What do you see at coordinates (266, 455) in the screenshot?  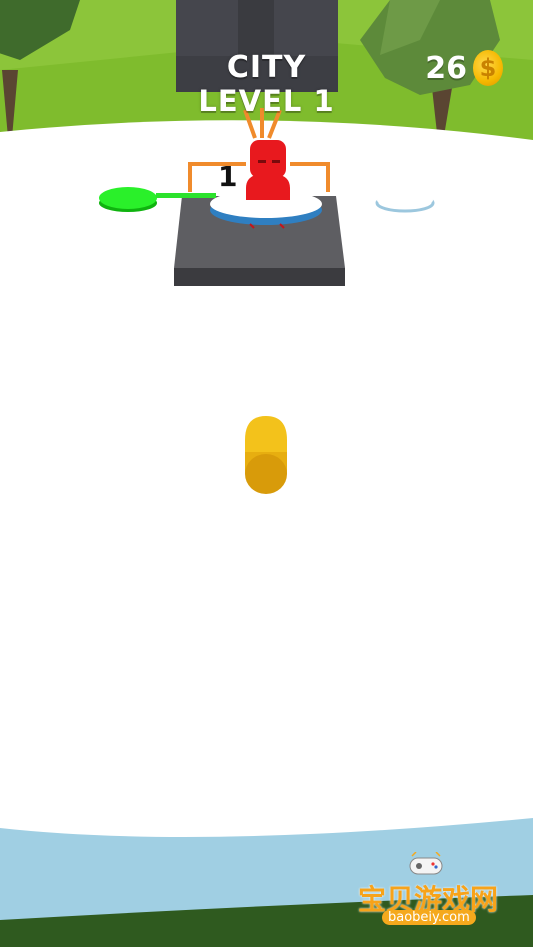 I see `bullet-projectile` at bounding box center [266, 455].